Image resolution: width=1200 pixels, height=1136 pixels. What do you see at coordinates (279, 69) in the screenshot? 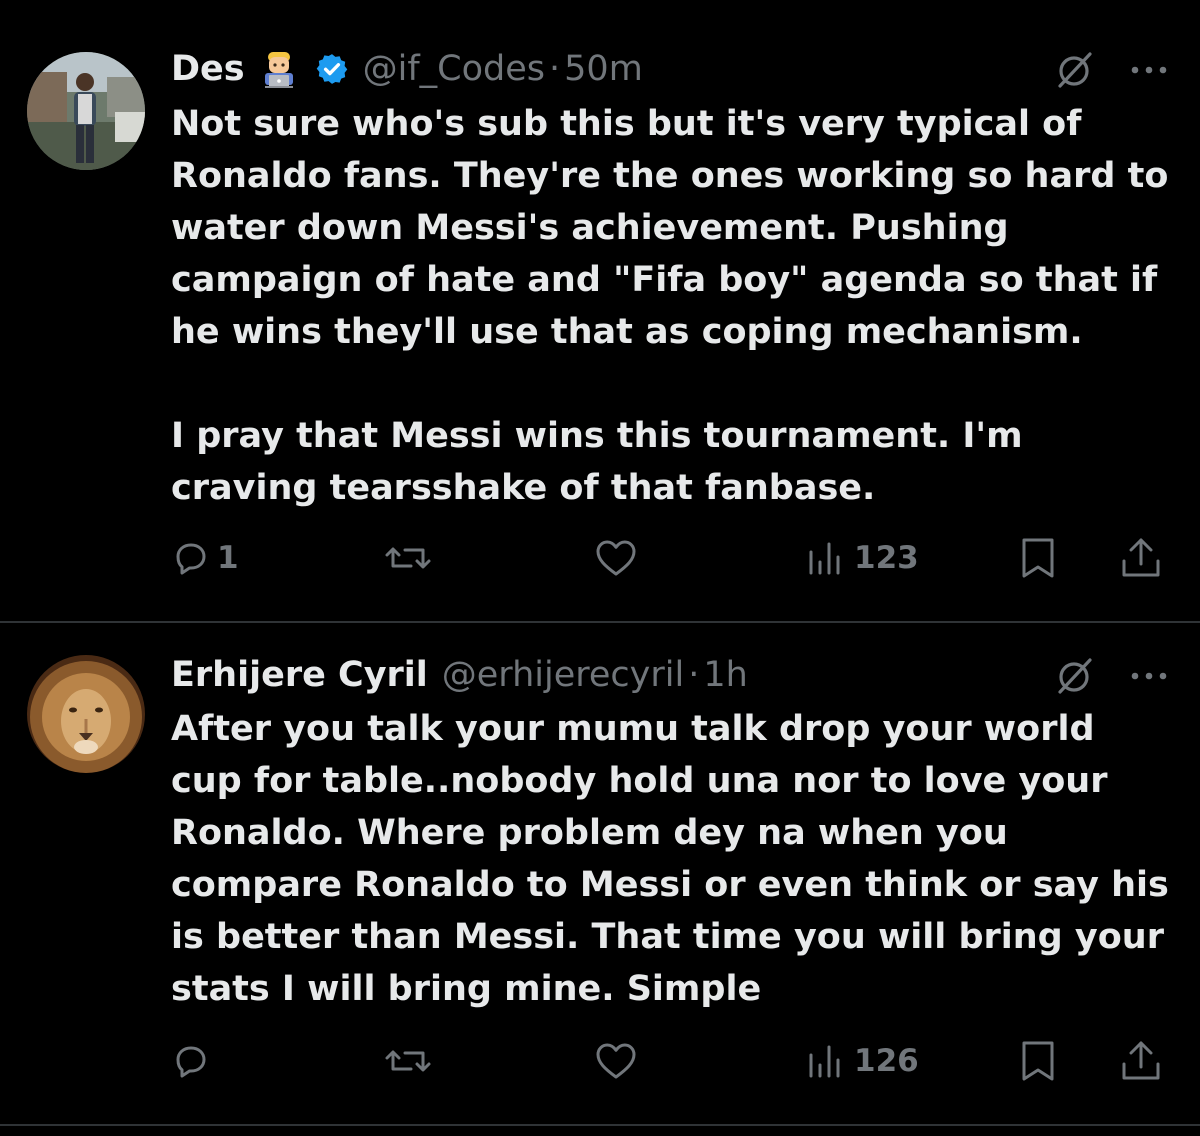
I see `technologist-emoji-icon` at bounding box center [279, 69].